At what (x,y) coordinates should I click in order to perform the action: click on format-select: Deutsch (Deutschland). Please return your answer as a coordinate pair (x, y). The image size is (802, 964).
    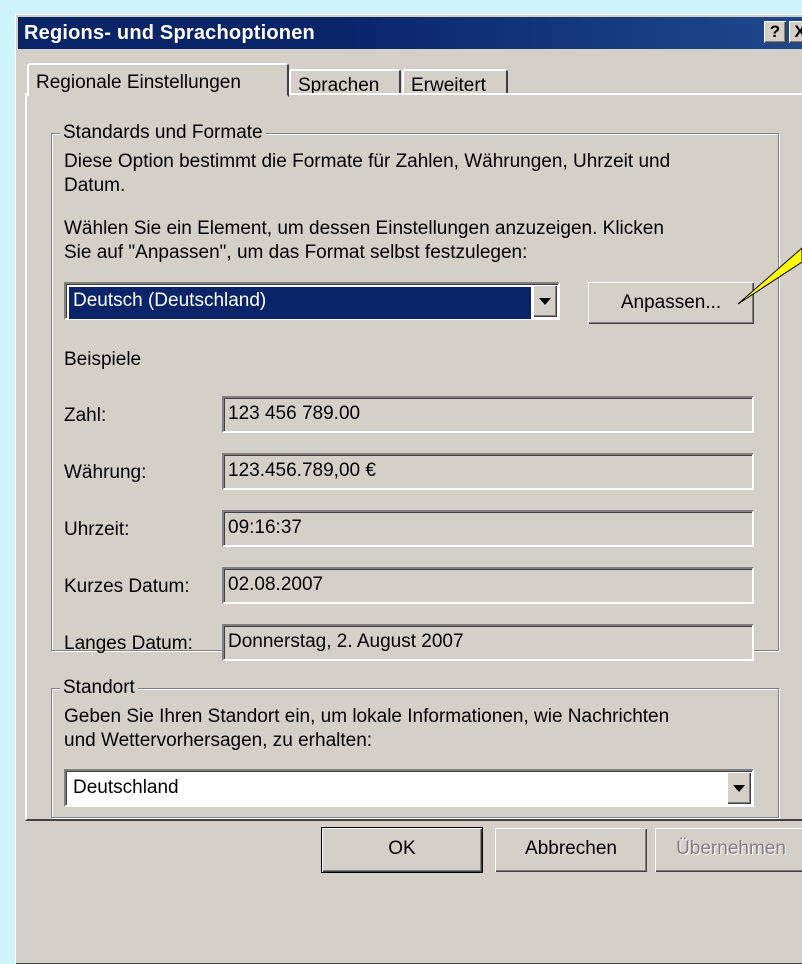
    Looking at the image, I should click on (312, 301).